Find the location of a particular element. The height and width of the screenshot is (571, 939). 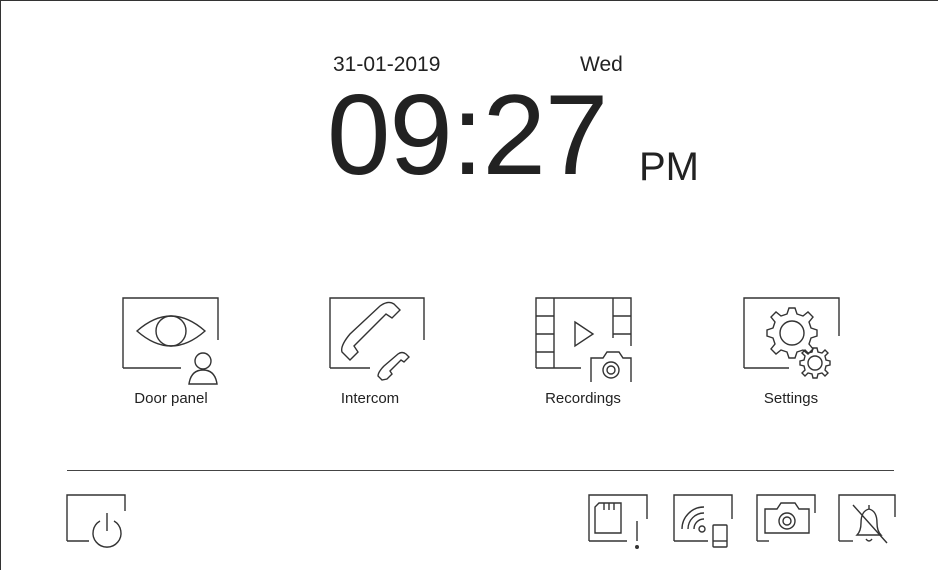

eye-person-icon is located at coordinates (170, 341).